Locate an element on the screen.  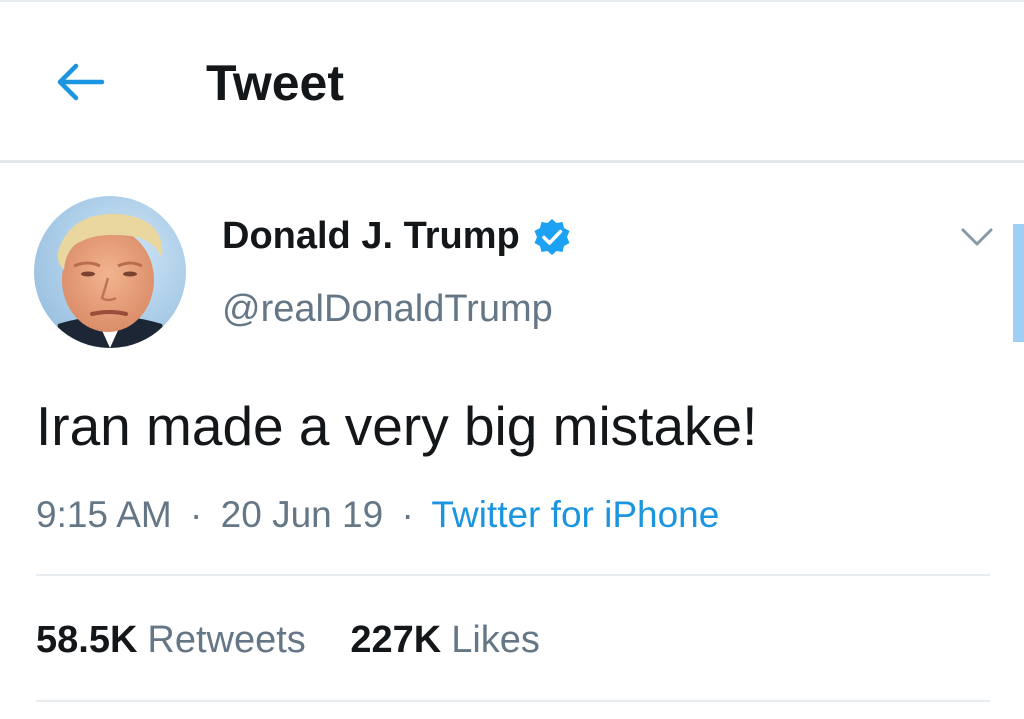
profile-photo is located at coordinates (110, 272).